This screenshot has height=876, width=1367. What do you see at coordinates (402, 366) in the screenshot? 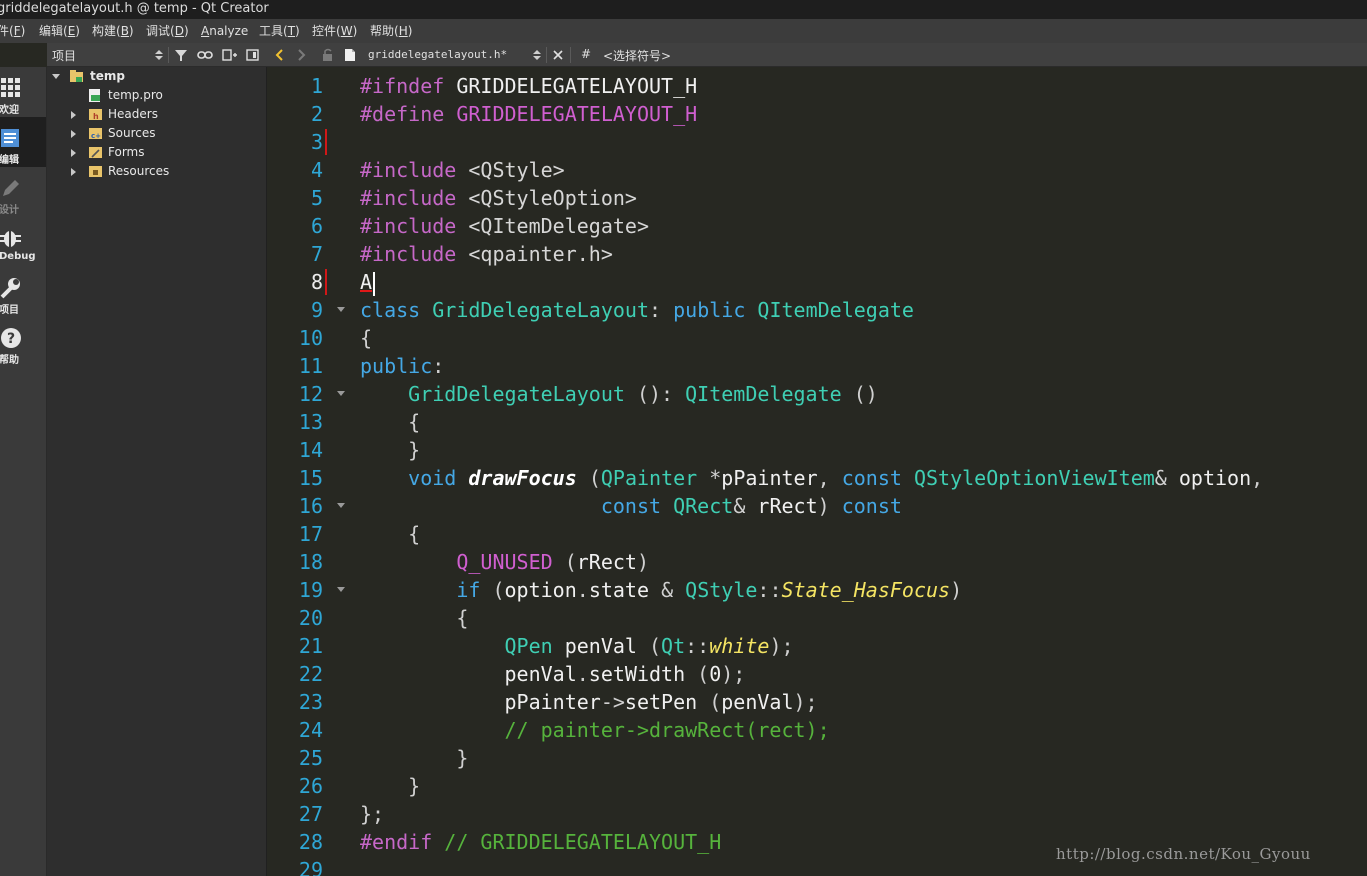
I see `code-line: public:` at bounding box center [402, 366].